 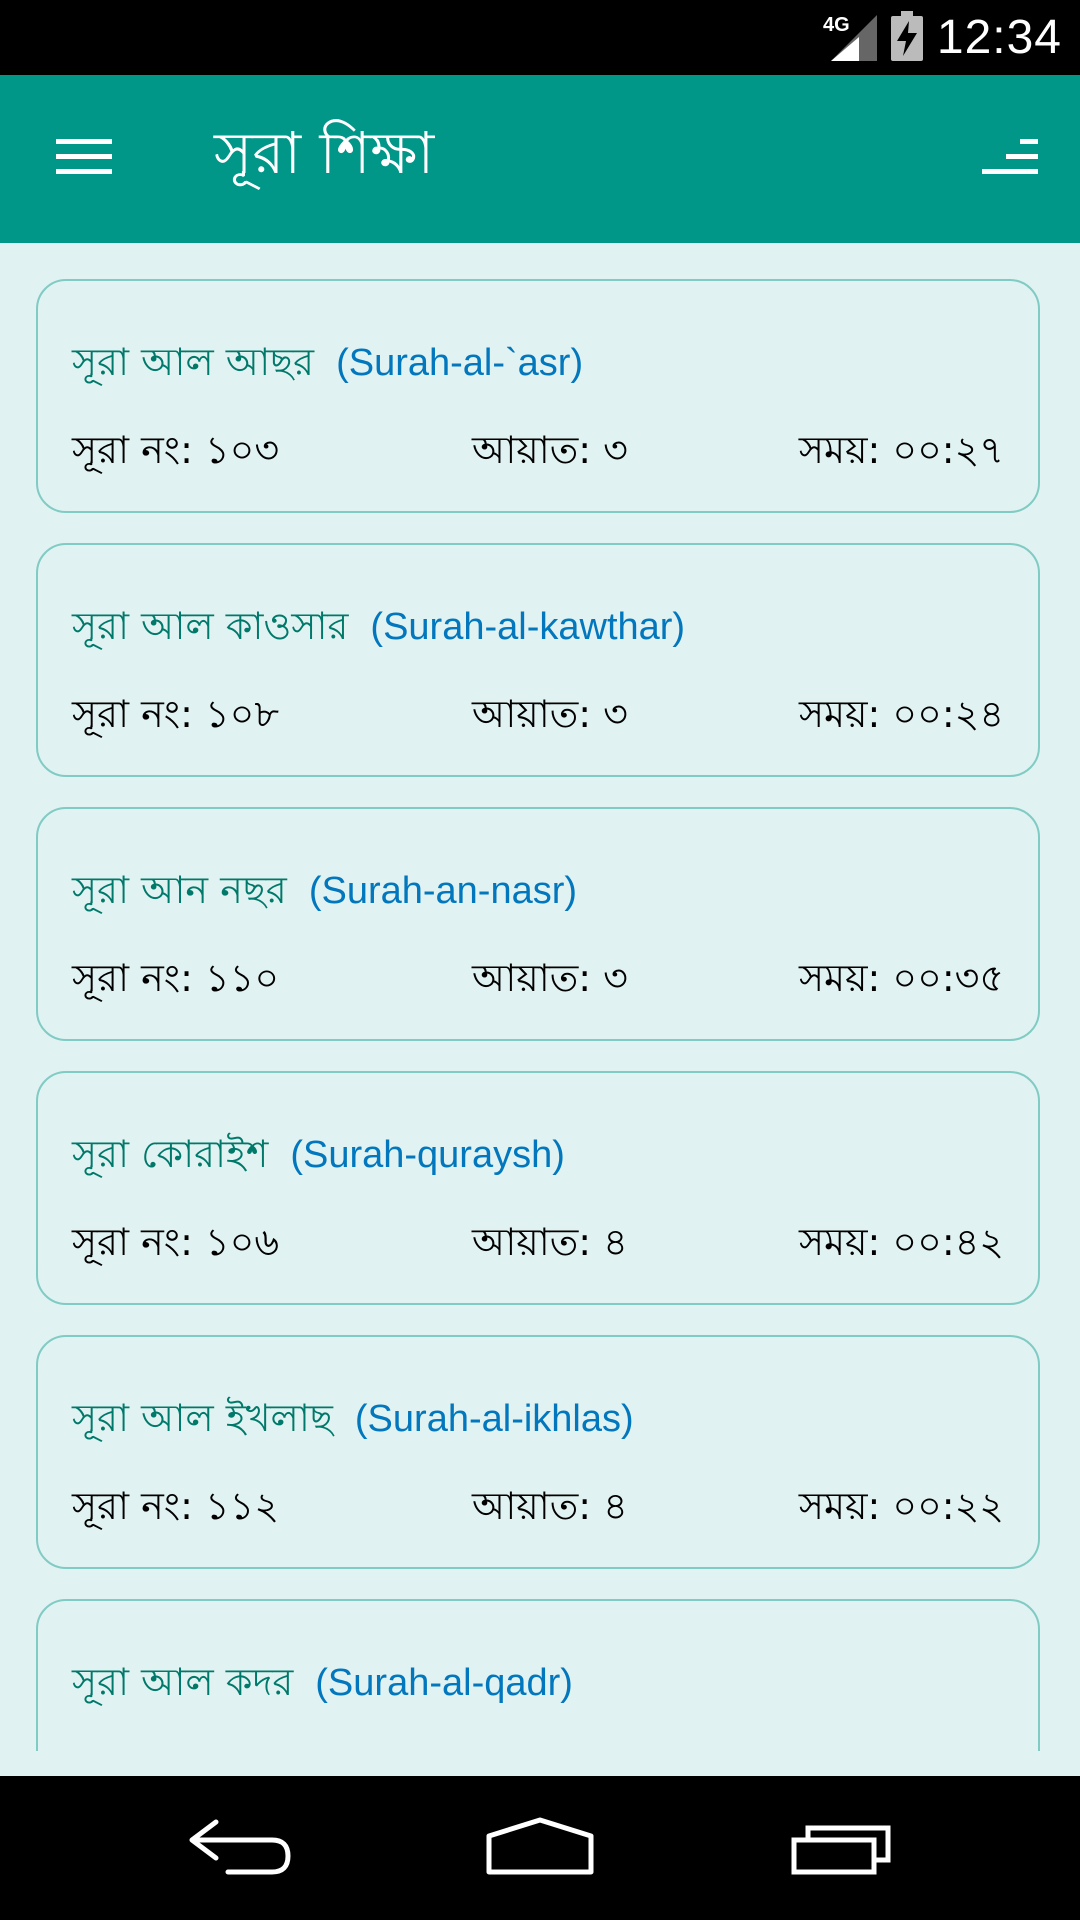 I want to click on surah-info-row: সূরা নং: ১১২ আয়াত: ৪ সময়: ০০:২২, so click(x=538, y=1506).